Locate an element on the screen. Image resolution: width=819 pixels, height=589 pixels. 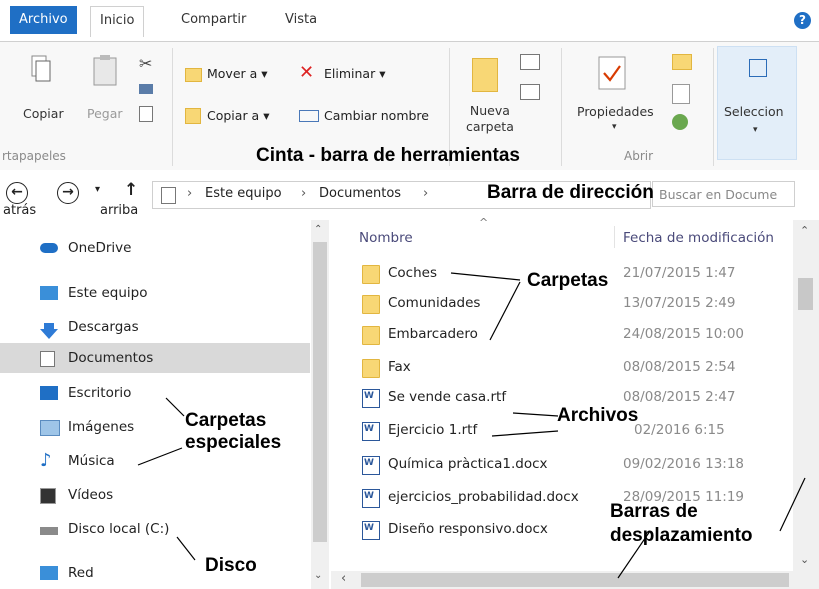
help-icon: ? is located at coordinates (802, 20).